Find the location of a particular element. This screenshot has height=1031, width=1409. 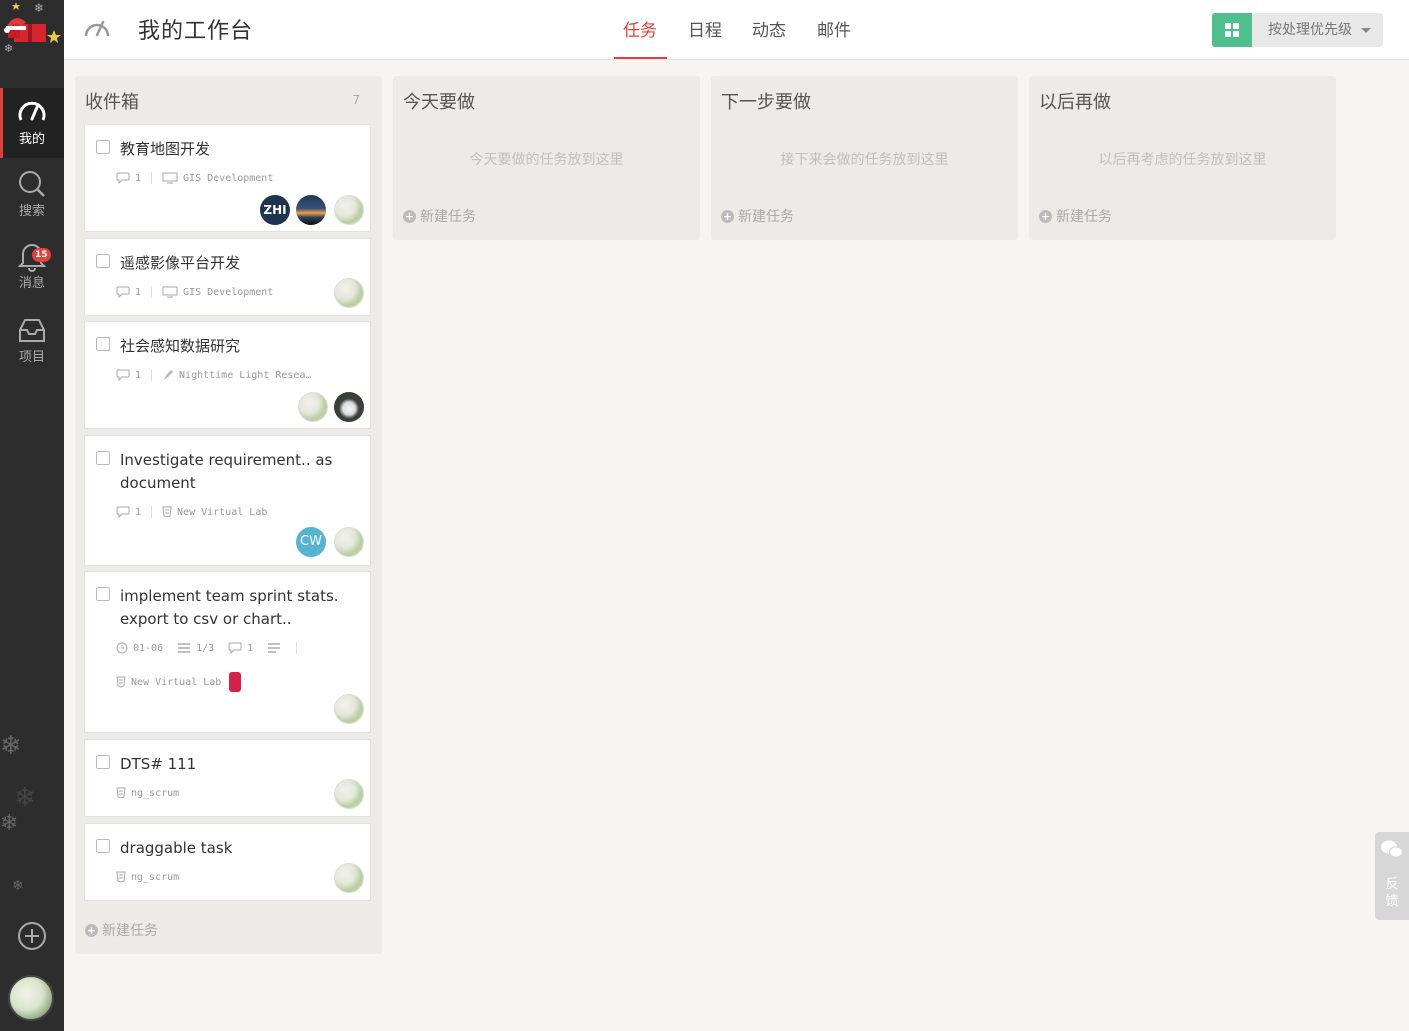

tab-activity: 动态 is located at coordinates (769, 28).